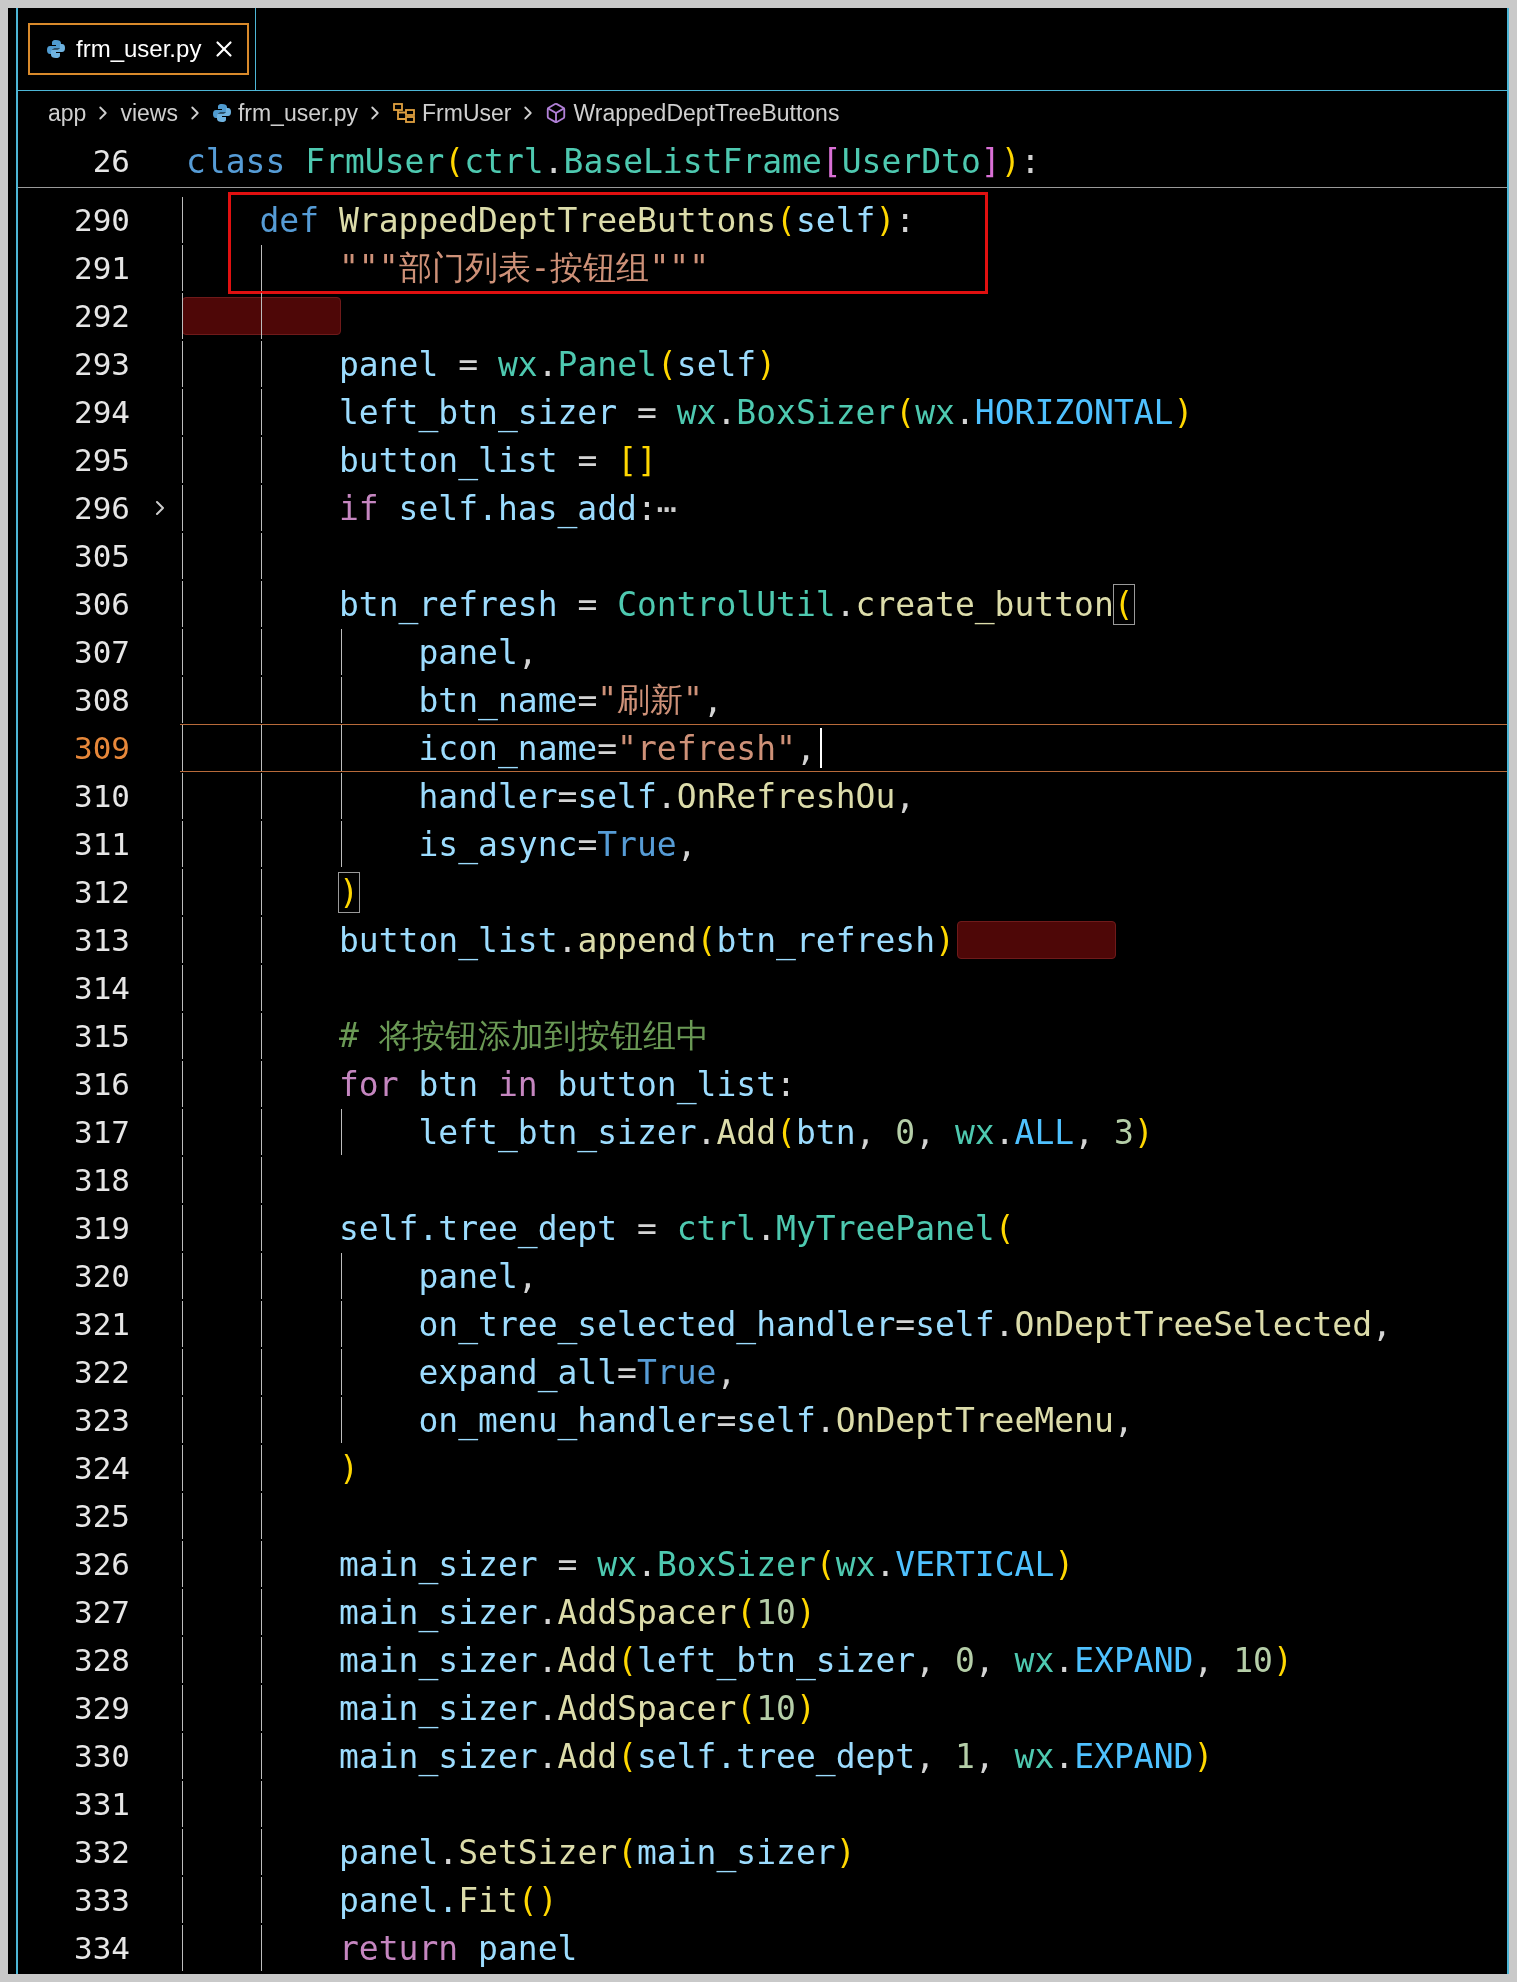  Describe the element at coordinates (102, 844) in the screenshot. I see `line-number: 311` at that location.